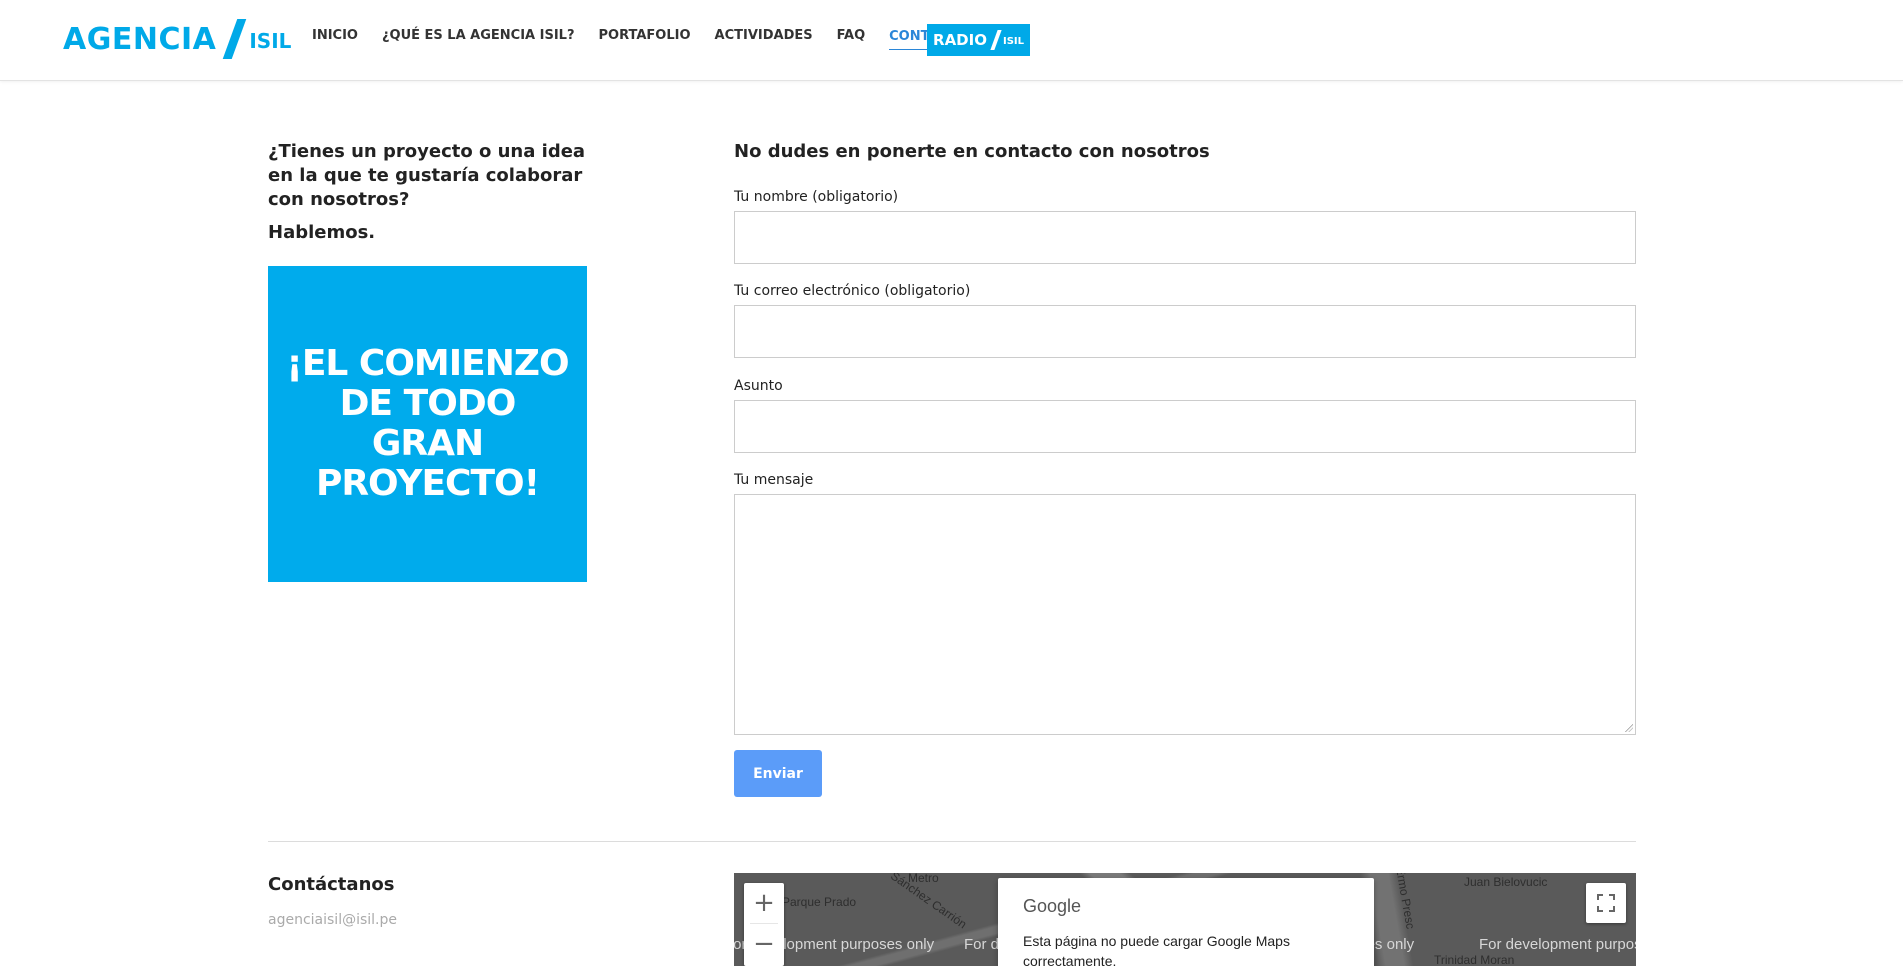 Image resolution: width=1903 pixels, height=966 pixels. I want to click on nav-actividades: ACTIVIDADES, so click(764, 39).